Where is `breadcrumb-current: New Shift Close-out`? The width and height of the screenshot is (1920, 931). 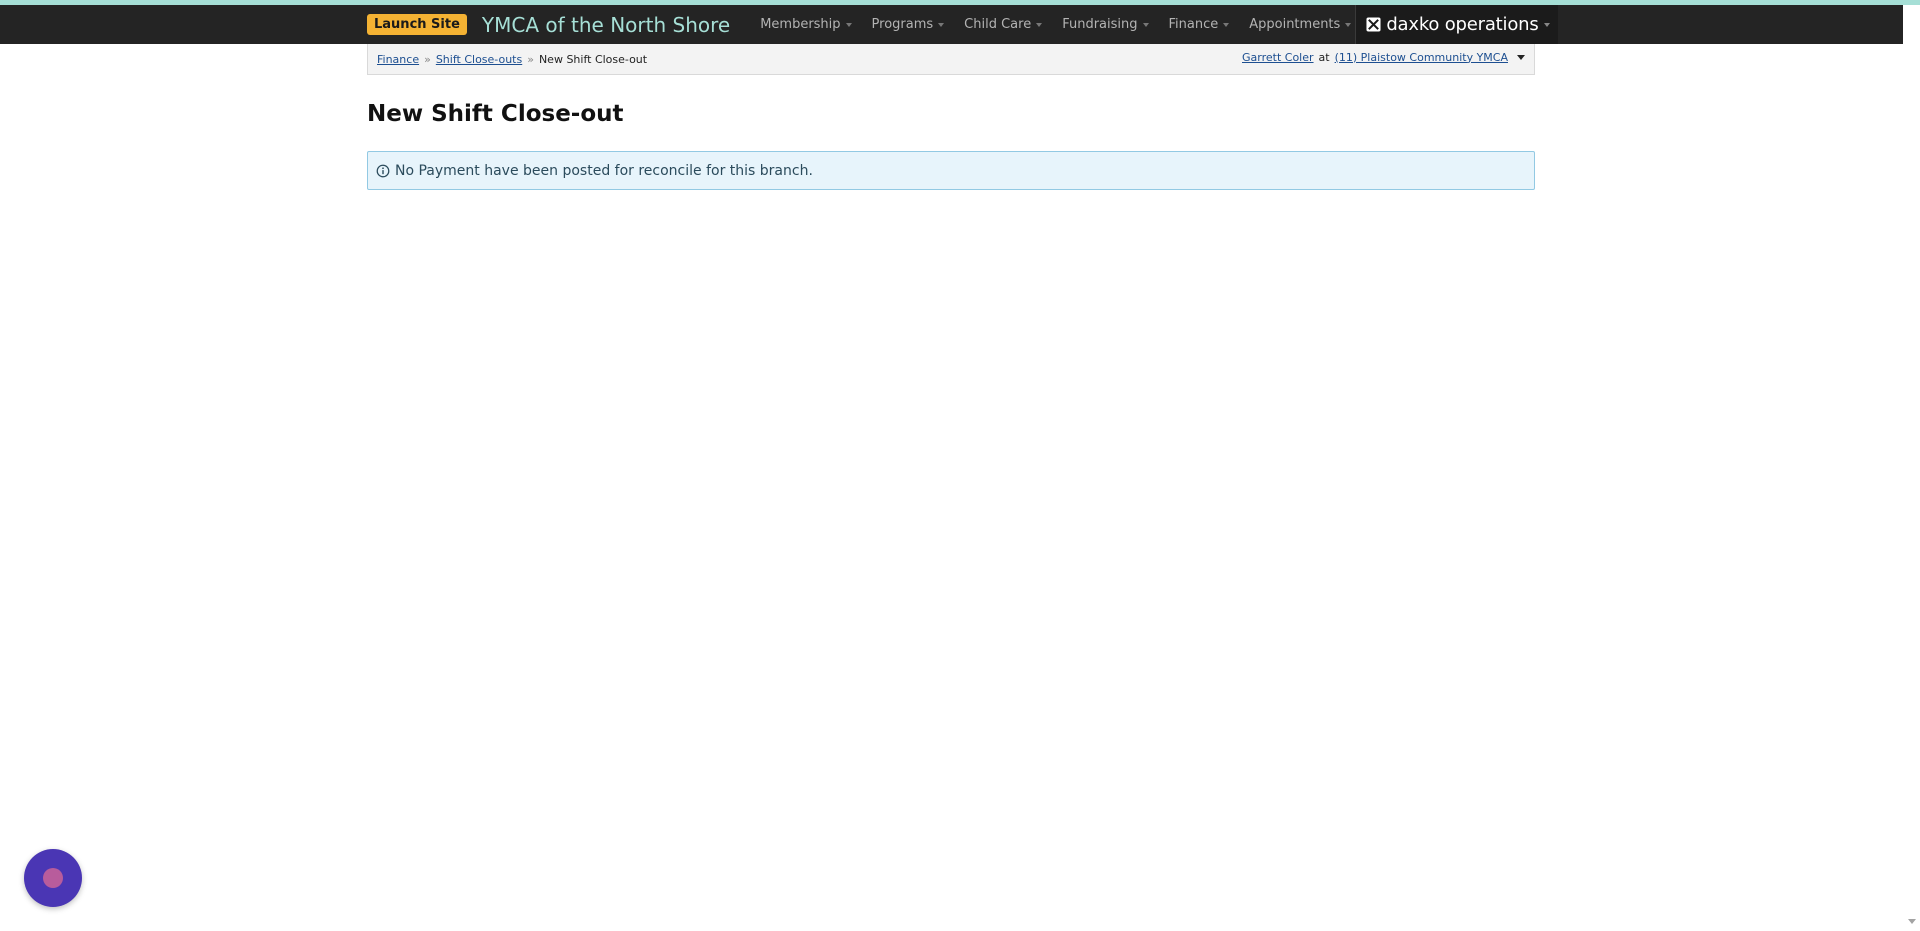 breadcrumb-current: New Shift Close-out is located at coordinates (593, 59).